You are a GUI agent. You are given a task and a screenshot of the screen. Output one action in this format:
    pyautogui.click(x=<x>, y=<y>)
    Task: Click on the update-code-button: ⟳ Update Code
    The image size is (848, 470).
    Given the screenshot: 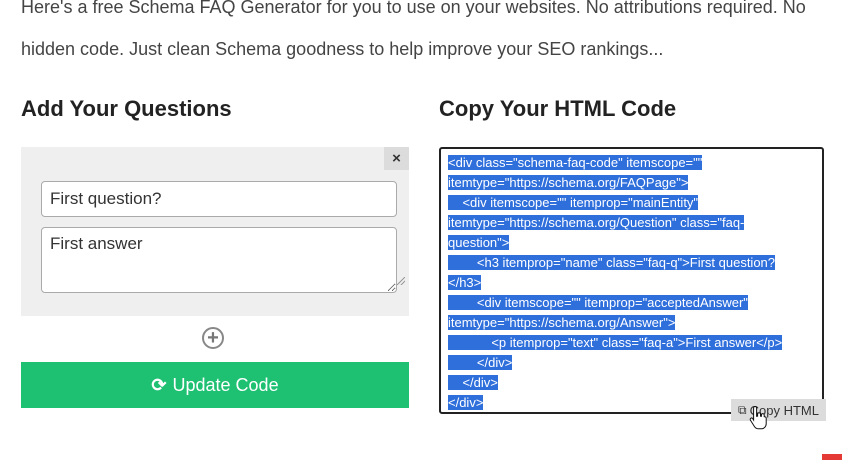 What is the action you would take?
    pyautogui.click(x=215, y=385)
    